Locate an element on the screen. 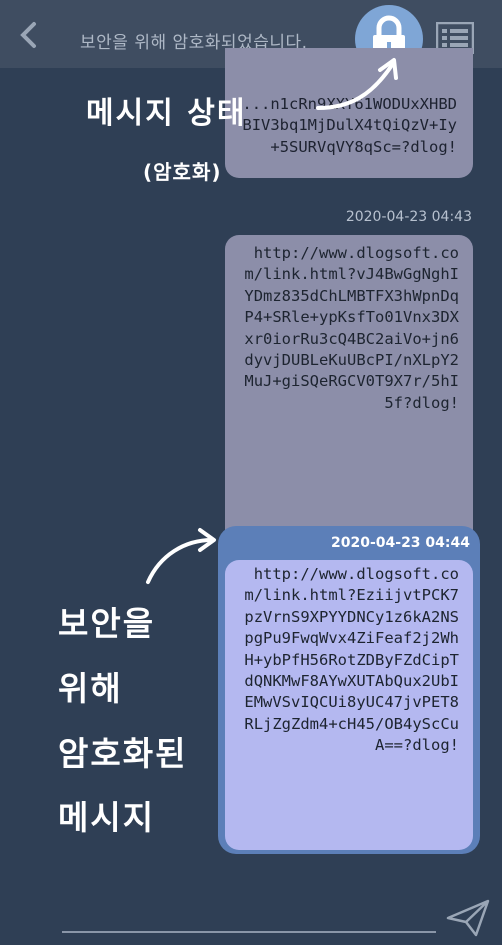 Image resolution: width=502 pixels, height=945 pixels. annotation-line: 보안을 is located at coordinates (107, 623).